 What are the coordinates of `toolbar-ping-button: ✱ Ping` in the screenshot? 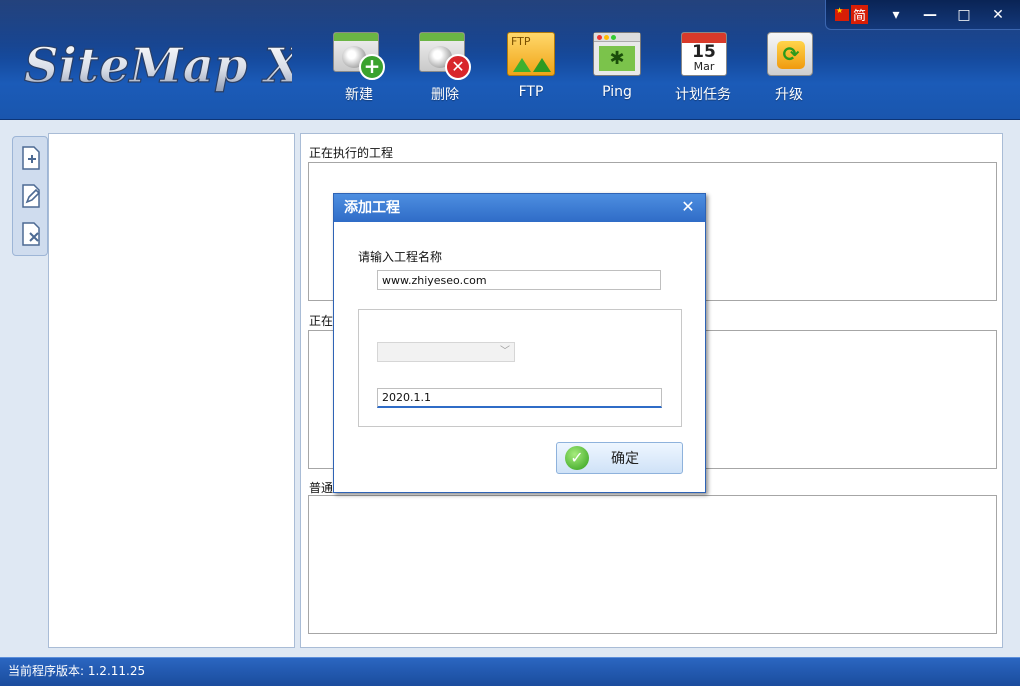 It's located at (617, 70).